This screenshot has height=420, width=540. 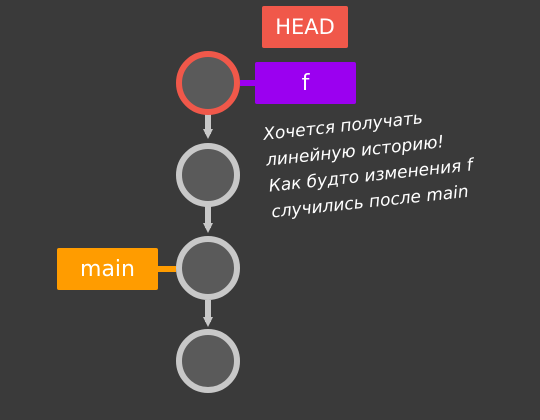 What do you see at coordinates (305, 83) in the screenshot?
I see `branch-f-label: f` at bounding box center [305, 83].